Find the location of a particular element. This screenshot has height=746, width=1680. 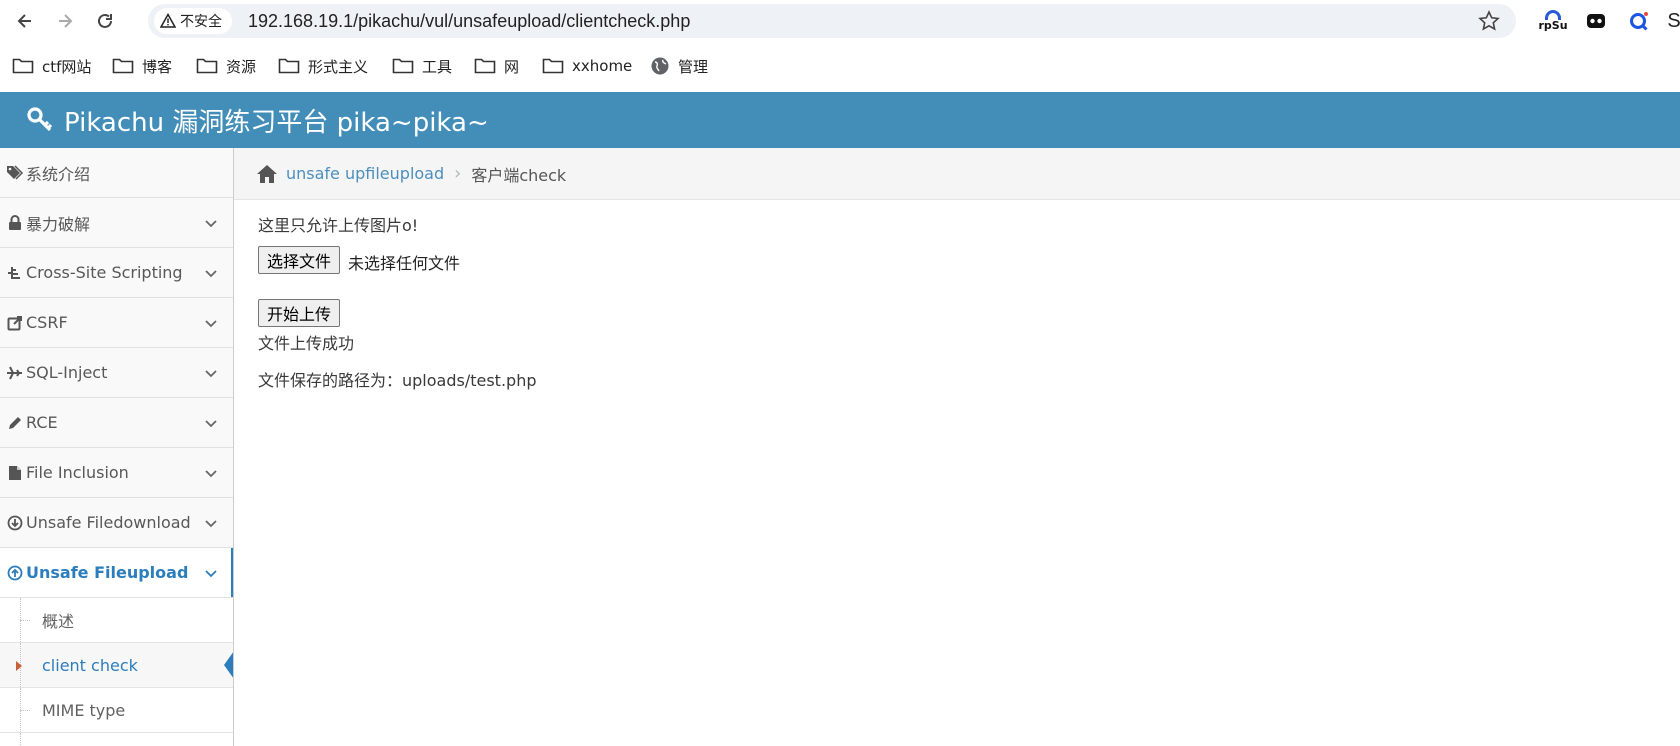

sidebar-item-file-inclusion: File Inclusion is located at coordinates (116, 473).